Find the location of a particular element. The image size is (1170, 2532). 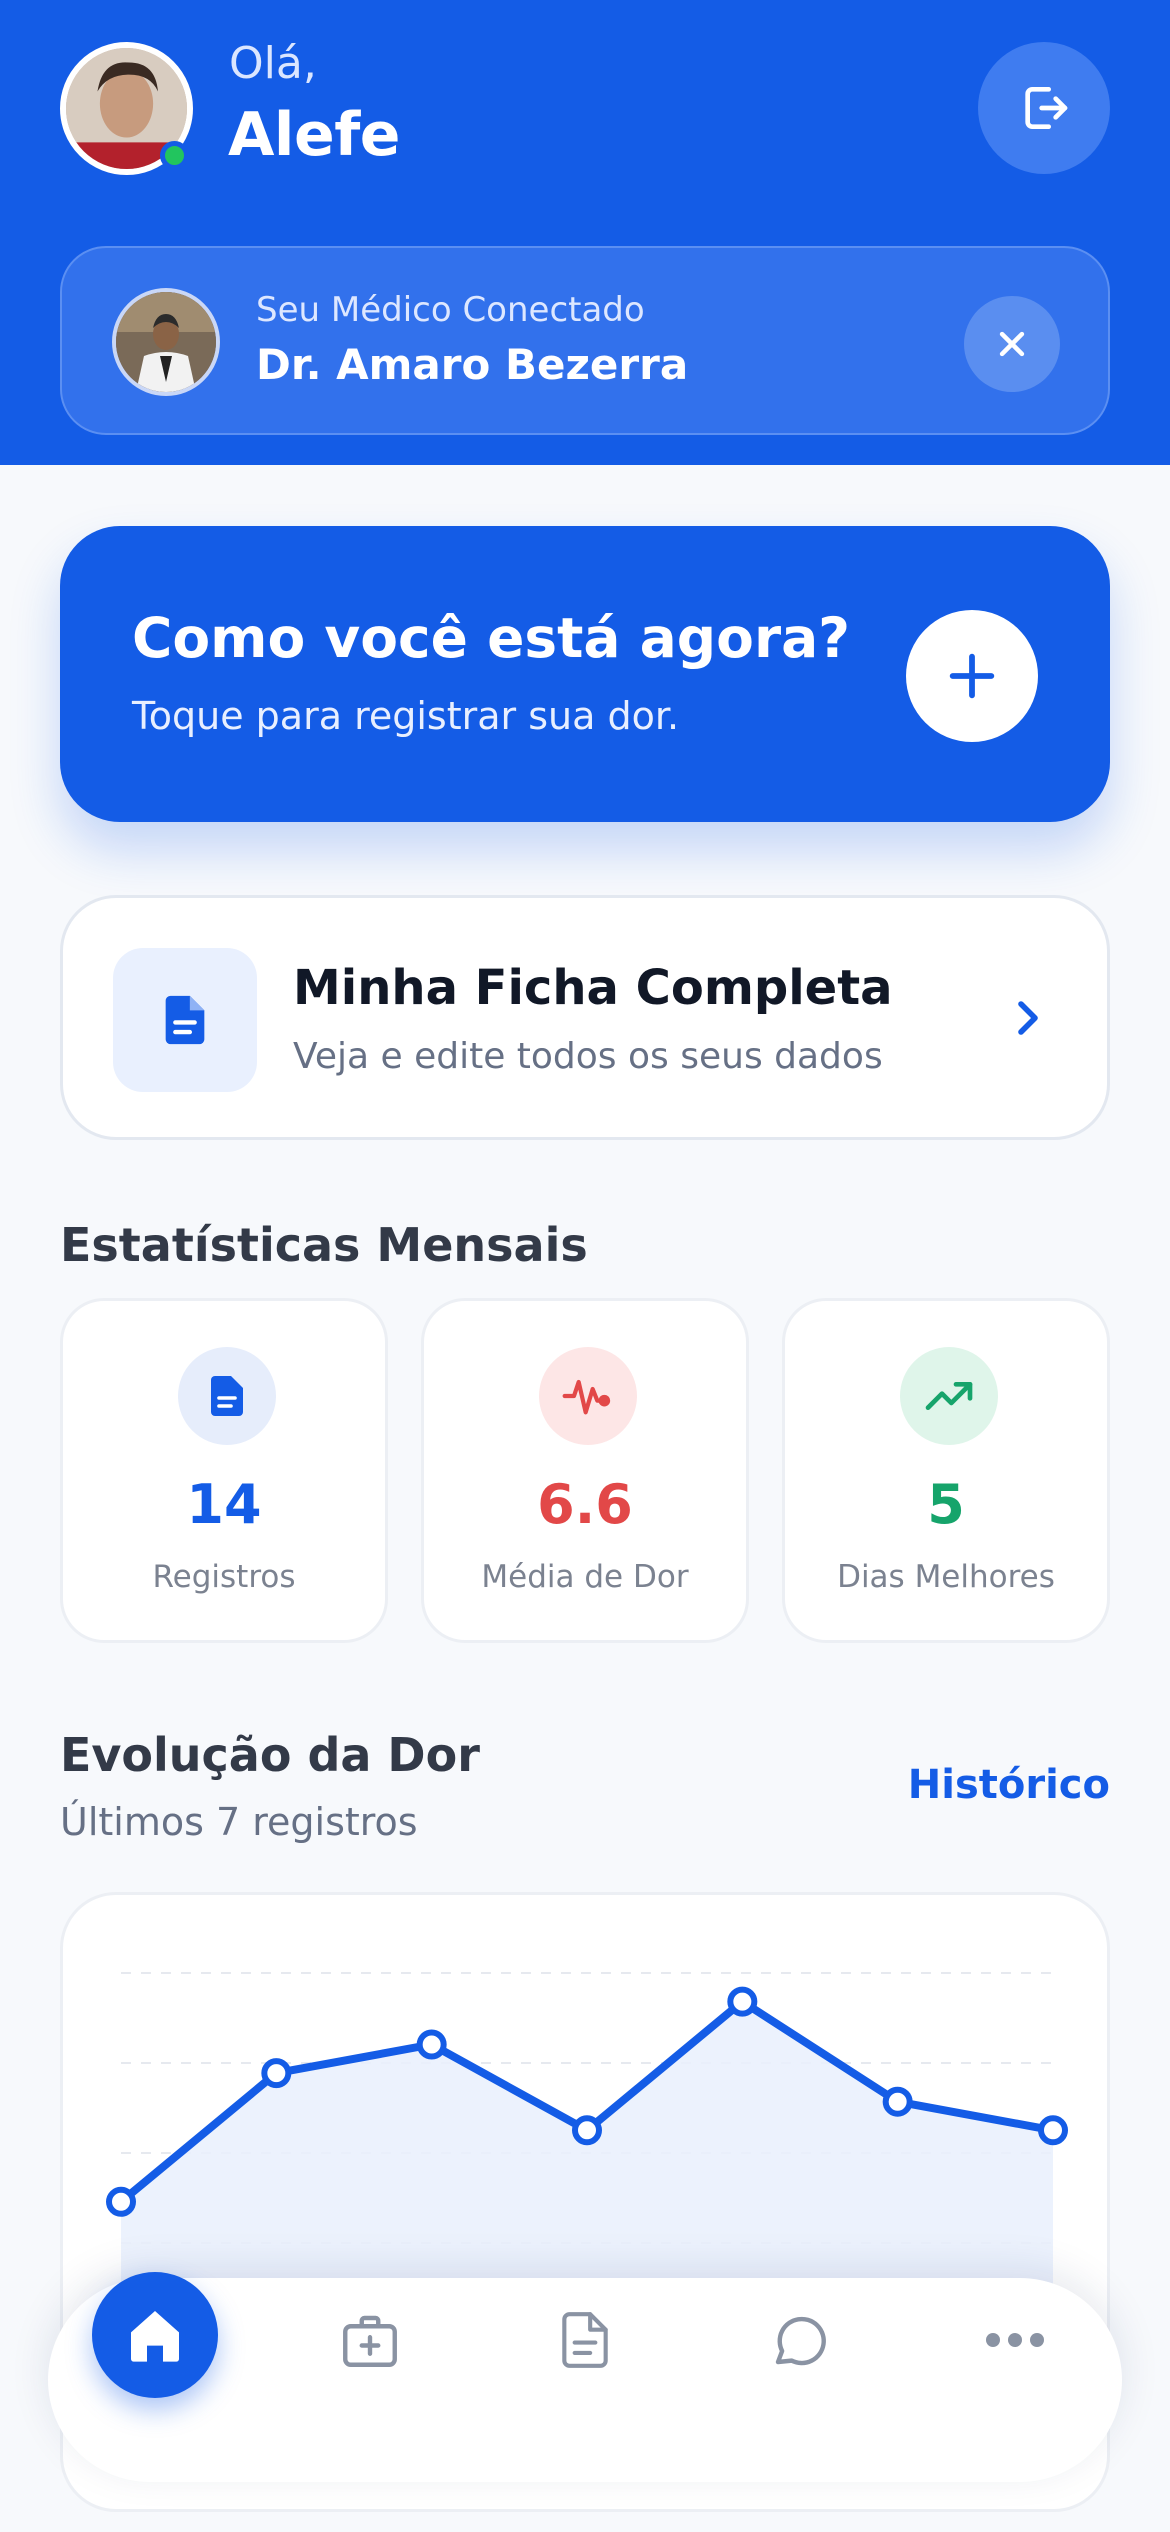

stats-section-title: Estatísticas Mensais is located at coordinates (324, 1245).